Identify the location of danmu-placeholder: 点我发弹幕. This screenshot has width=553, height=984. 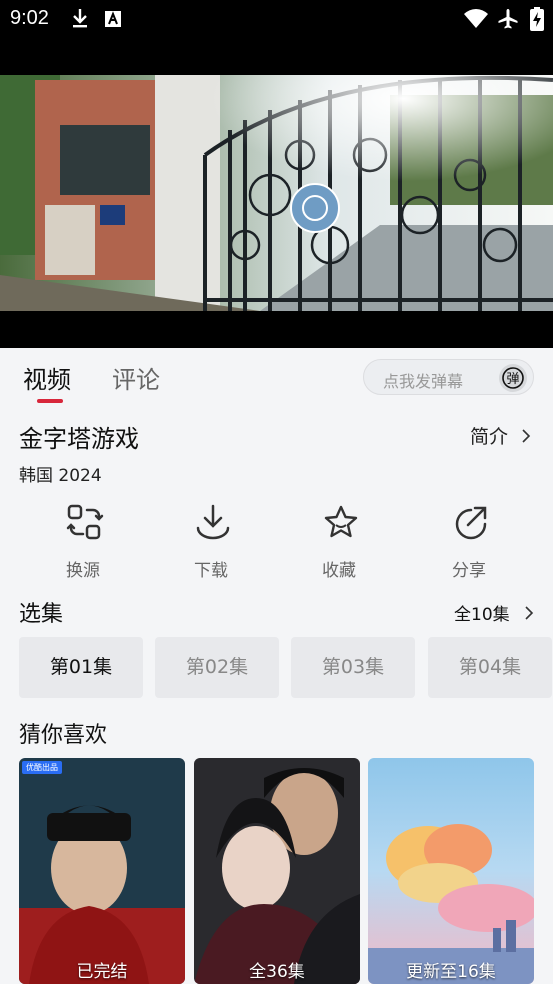
(423, 381).